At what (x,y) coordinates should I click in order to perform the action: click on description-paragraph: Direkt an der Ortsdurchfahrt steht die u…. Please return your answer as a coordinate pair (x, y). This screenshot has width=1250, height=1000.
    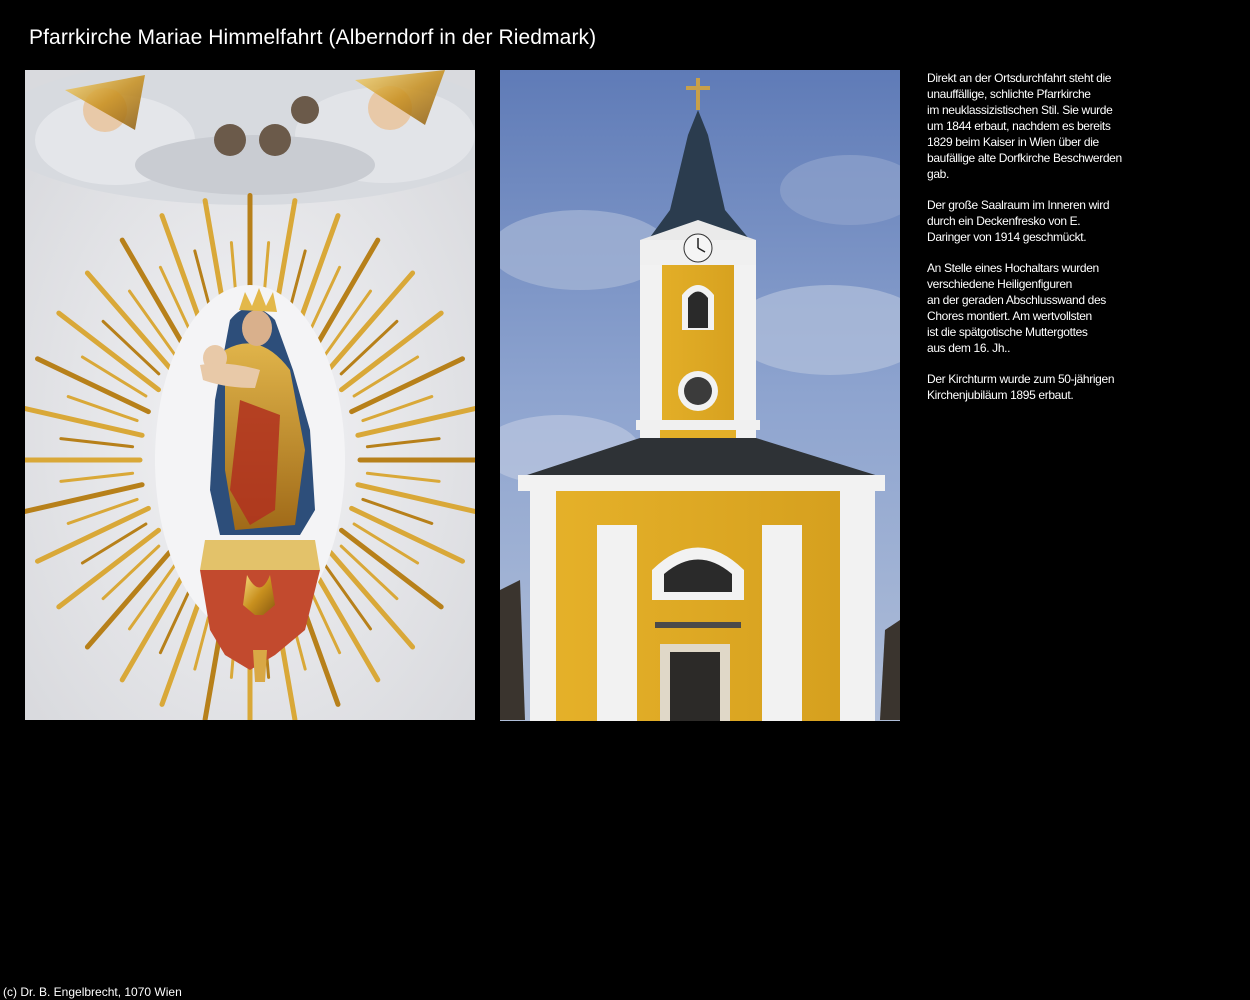
    Looking at the image, I should click on (1024, 126).